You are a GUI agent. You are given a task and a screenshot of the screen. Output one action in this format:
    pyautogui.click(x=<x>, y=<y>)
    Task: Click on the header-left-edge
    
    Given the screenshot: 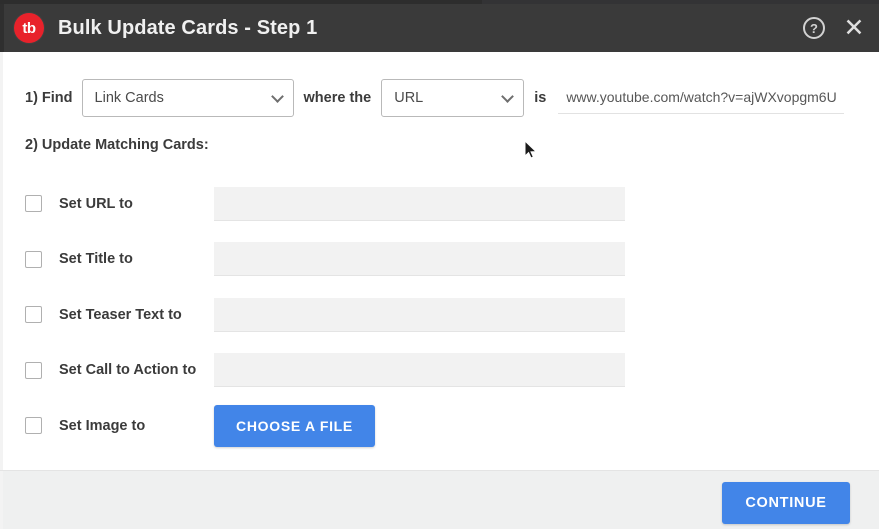 What is the action you would take?
    pyautogui.click(x=2, y=28)
    